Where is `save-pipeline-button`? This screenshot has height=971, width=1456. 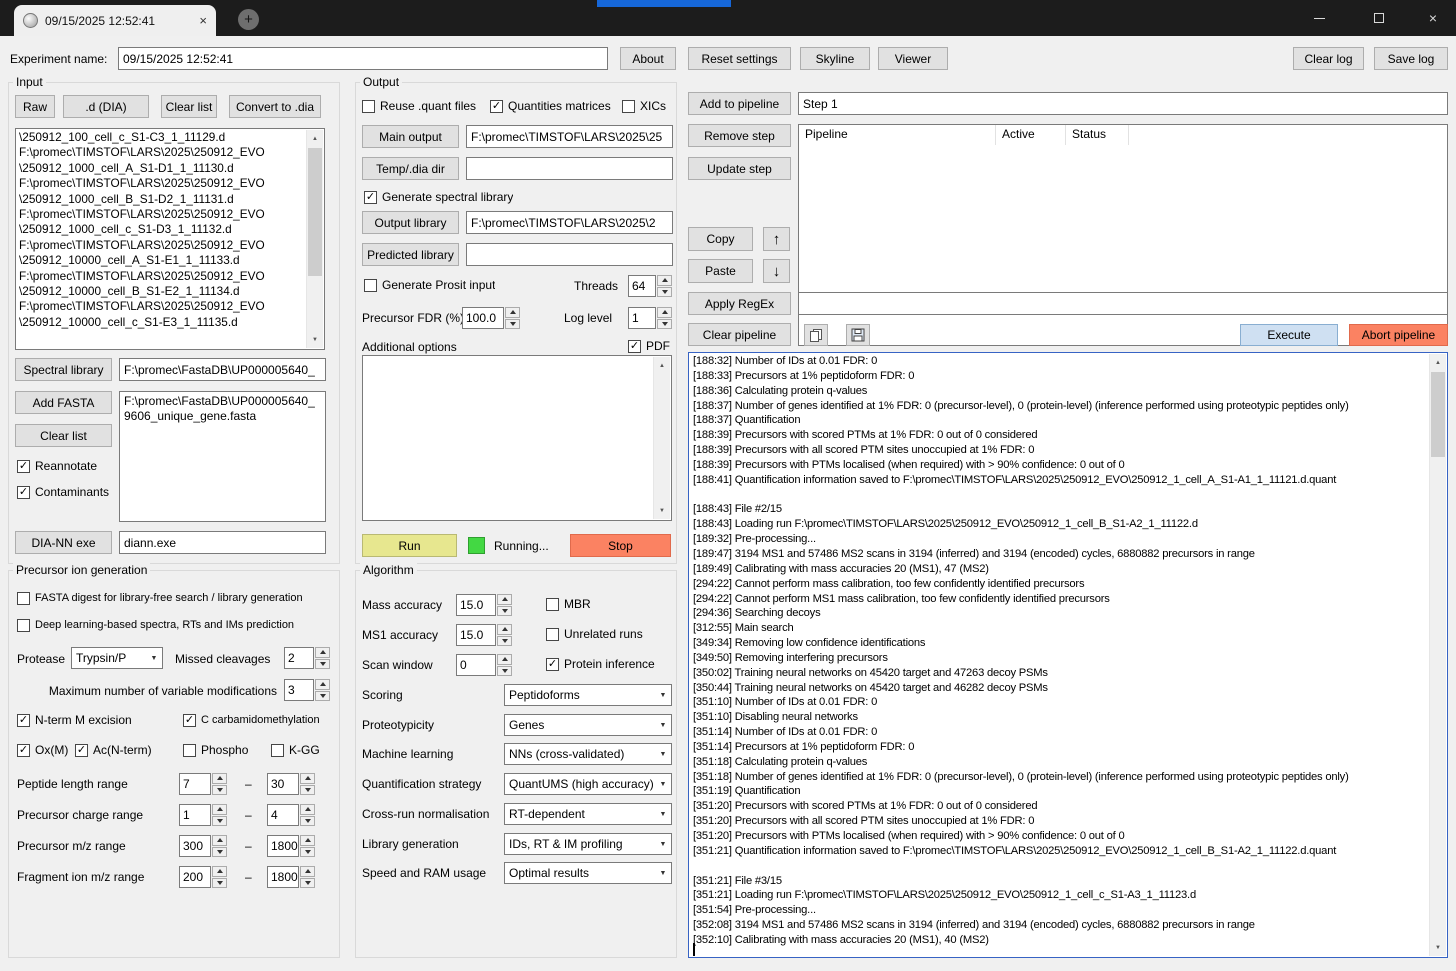 save-pipeline-button is located at coordinates (858, 335).